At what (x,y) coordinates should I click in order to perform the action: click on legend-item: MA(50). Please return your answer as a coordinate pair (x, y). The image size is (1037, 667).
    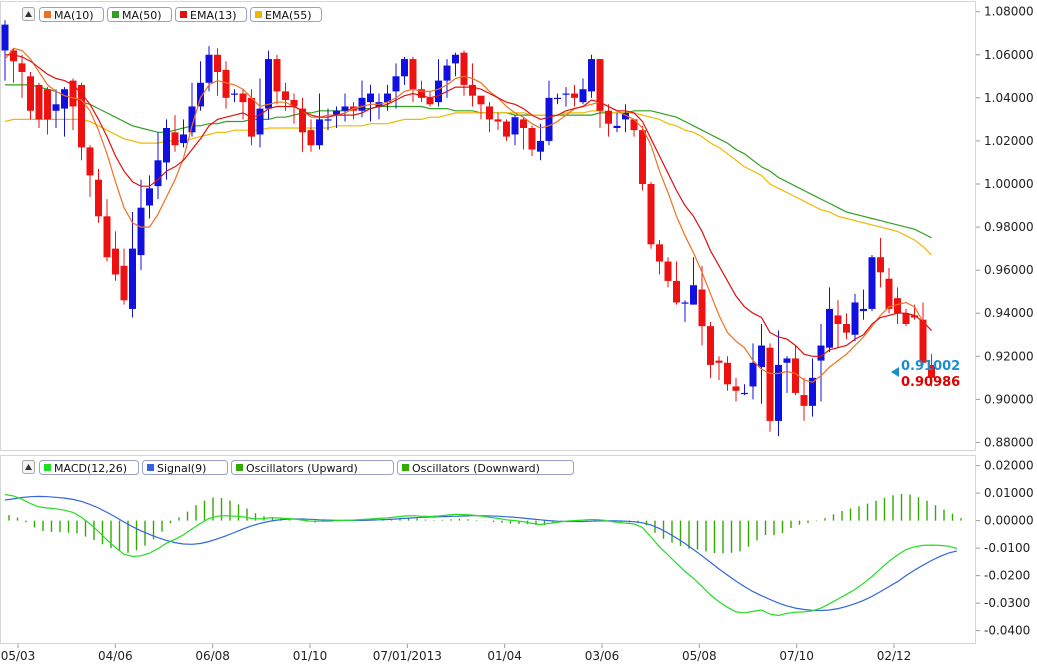
    Looking at the image, I should click on (139, 15).